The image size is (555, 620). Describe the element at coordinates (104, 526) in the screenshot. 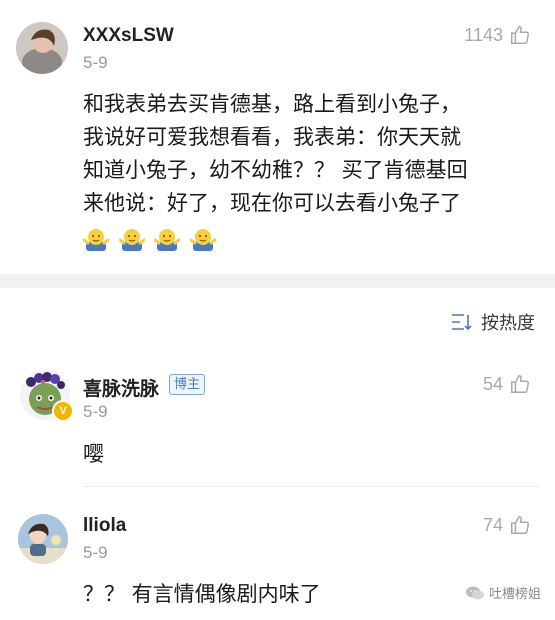

I see `reply-username: lliola` at that location.